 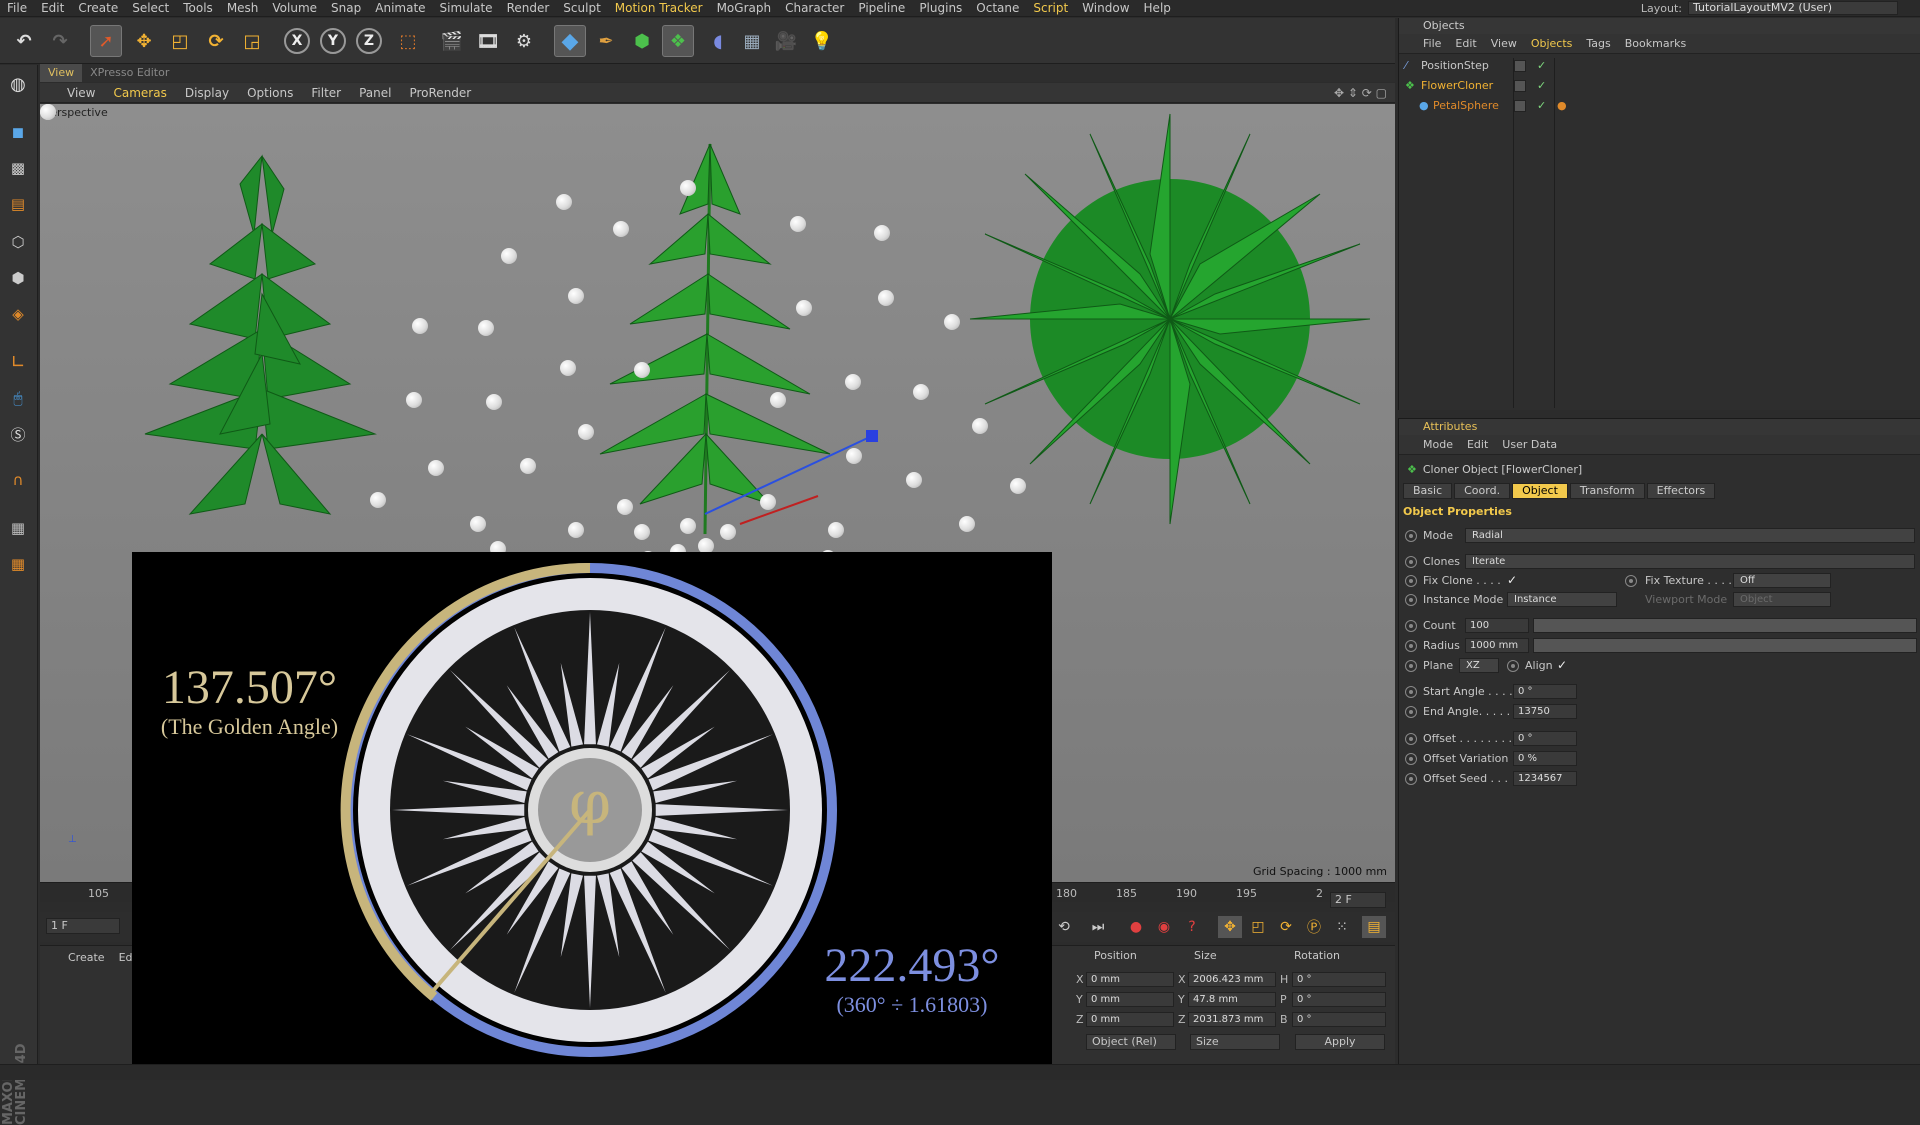 I want to click on end-frame-field: 2 F, so click(x=1358, y=900).